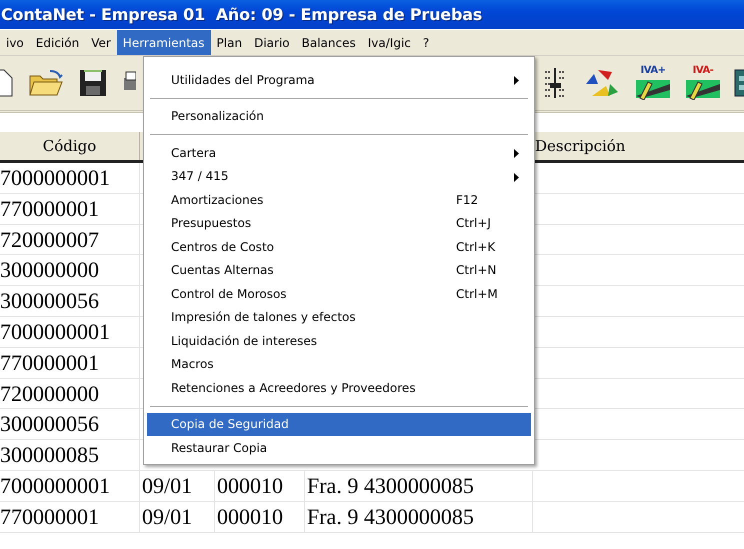 The width and height of the screenshot is (744, 549). I want to click on table-cell: 720000007, so click(70, 239).